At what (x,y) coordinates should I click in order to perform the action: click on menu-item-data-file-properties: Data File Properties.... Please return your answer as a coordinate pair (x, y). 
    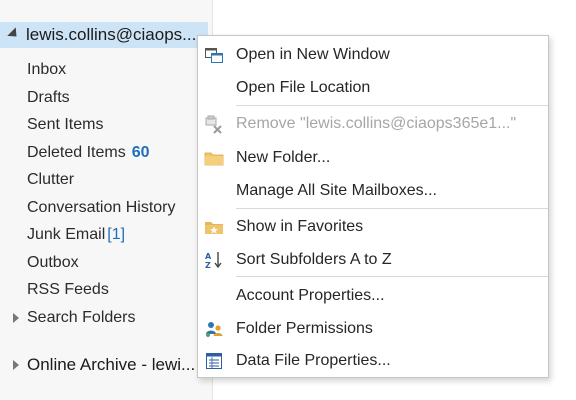
    Looking at the image, I should click on (373, 361).